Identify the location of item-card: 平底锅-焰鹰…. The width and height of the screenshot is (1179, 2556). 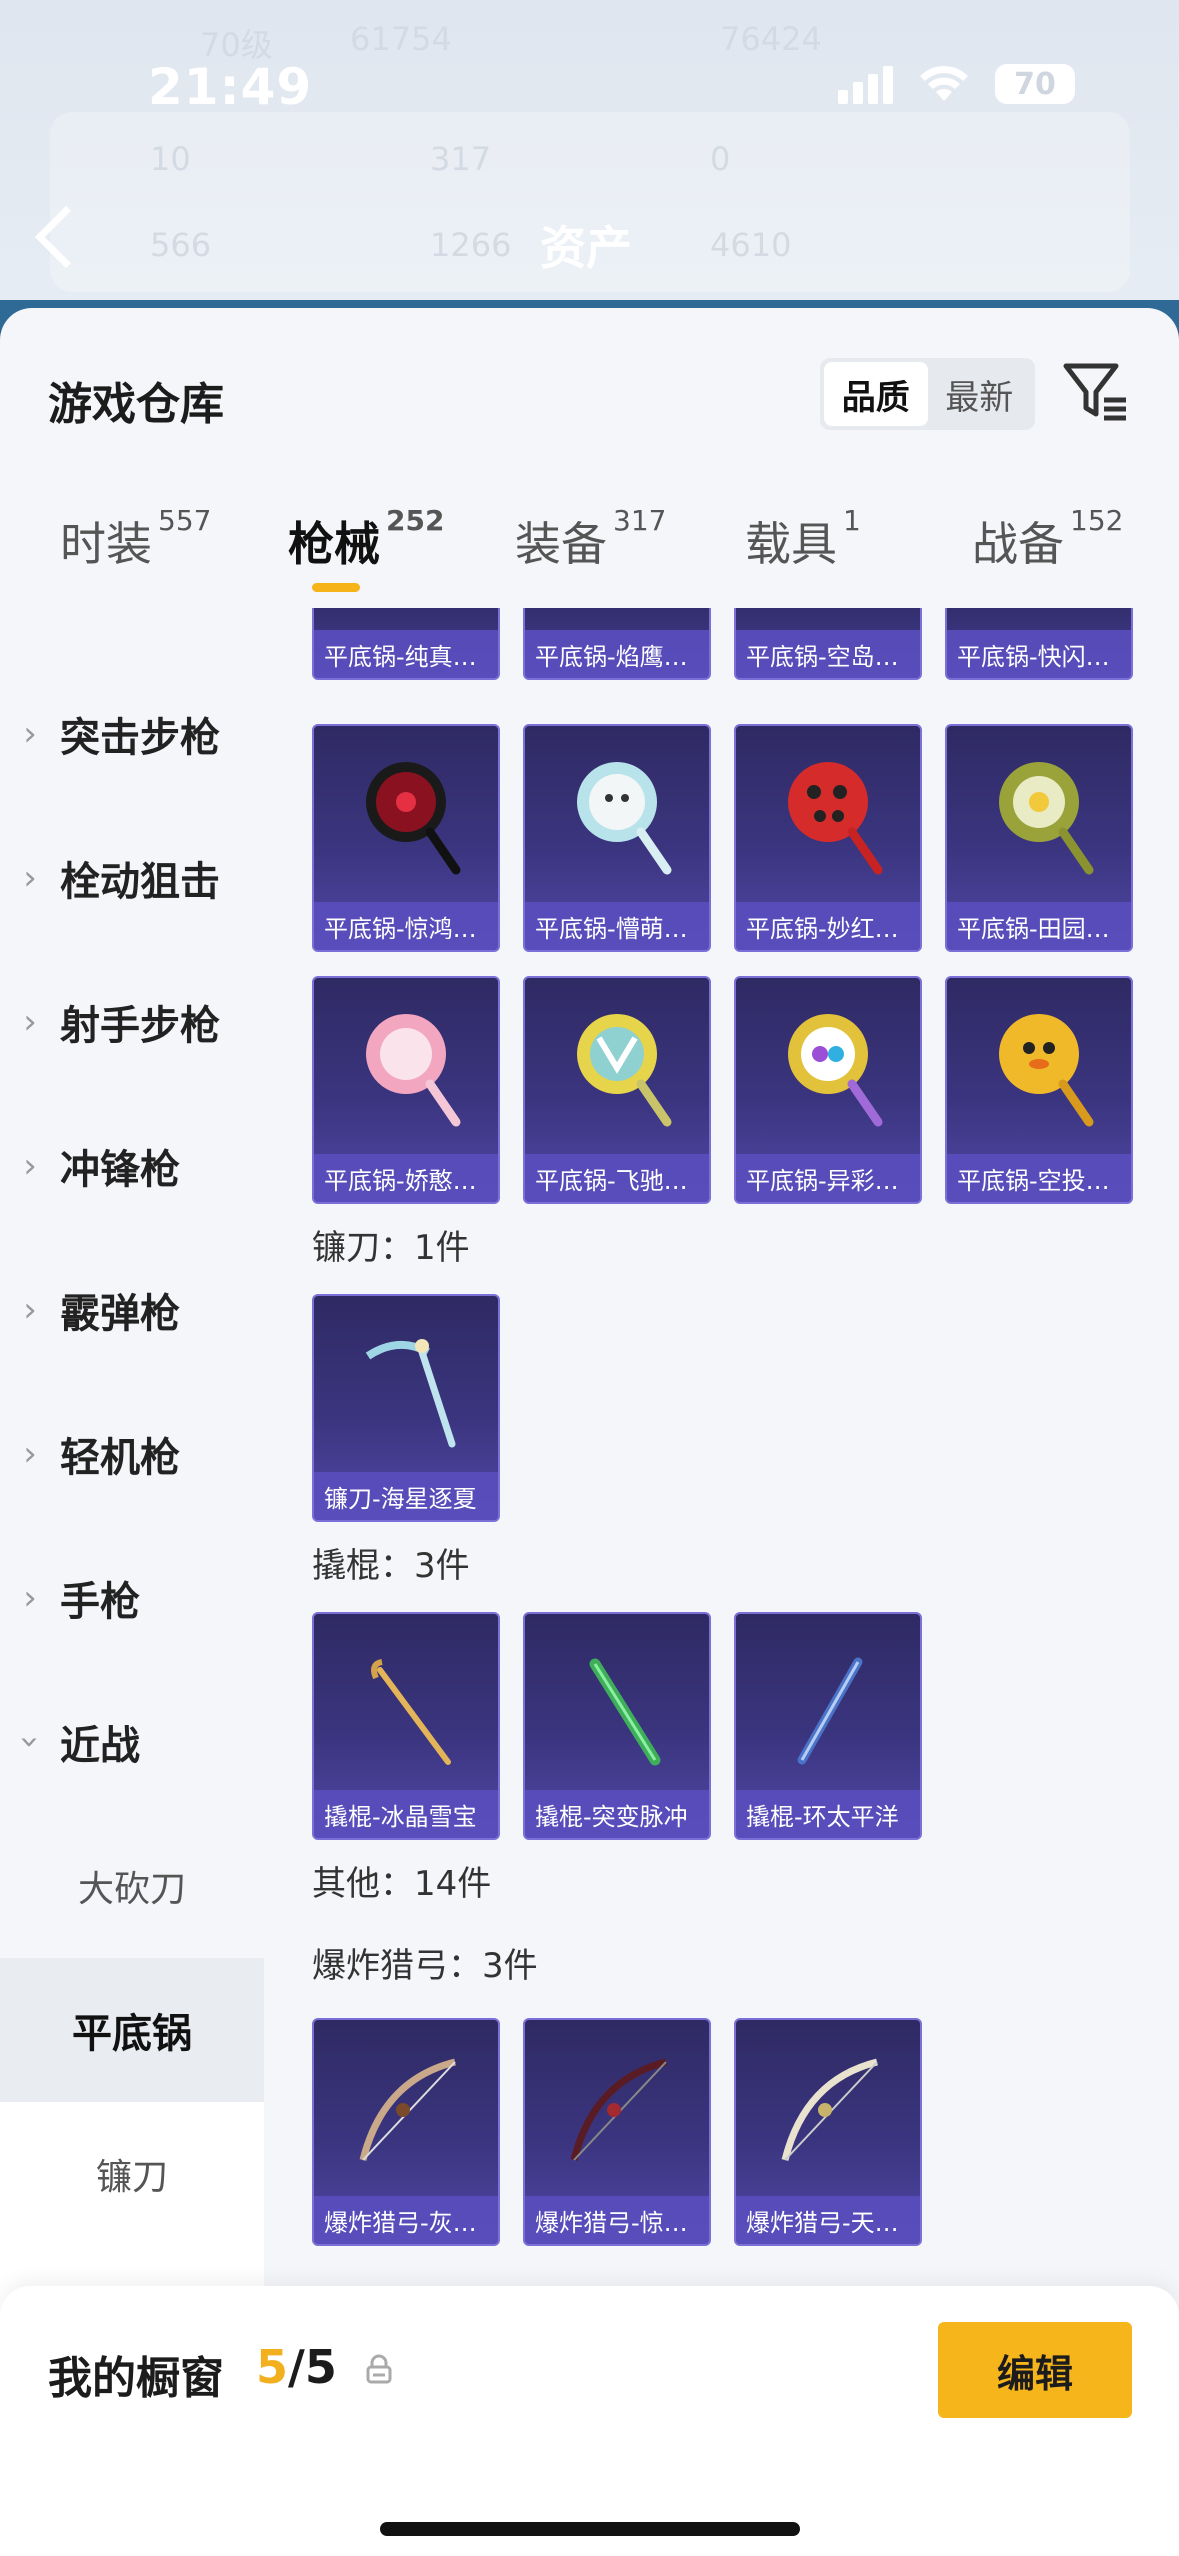
(617, 644).